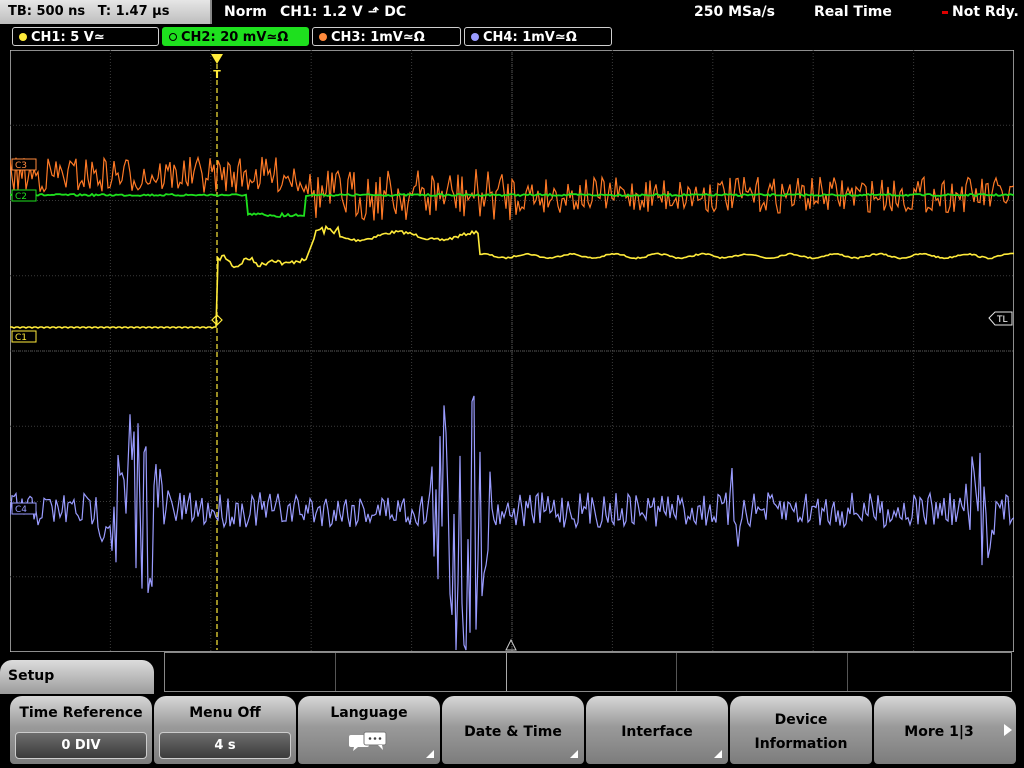 Image resolution: width=1024 pixels, height=768 pixels. Describe the element at coordinates (530, 37) in the screenshot. I see `channel-4-label: CH4: 1mV≃Ω` at that location.